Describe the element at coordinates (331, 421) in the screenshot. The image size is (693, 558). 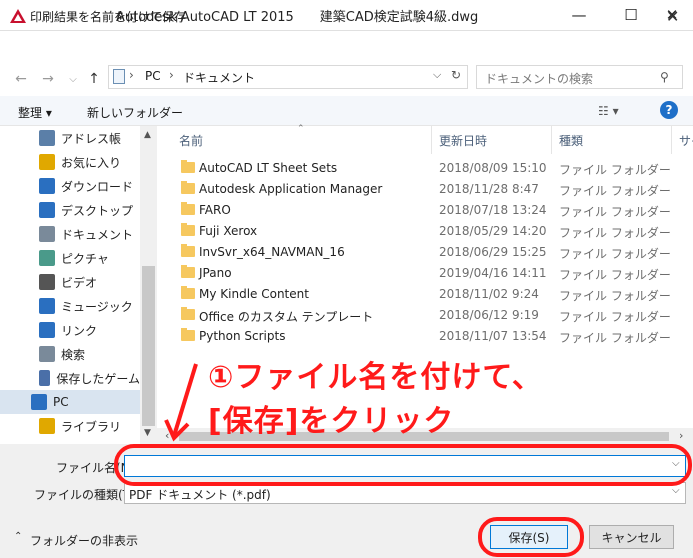
I see `annotation-line-2: [保存]をクリック` at that location.